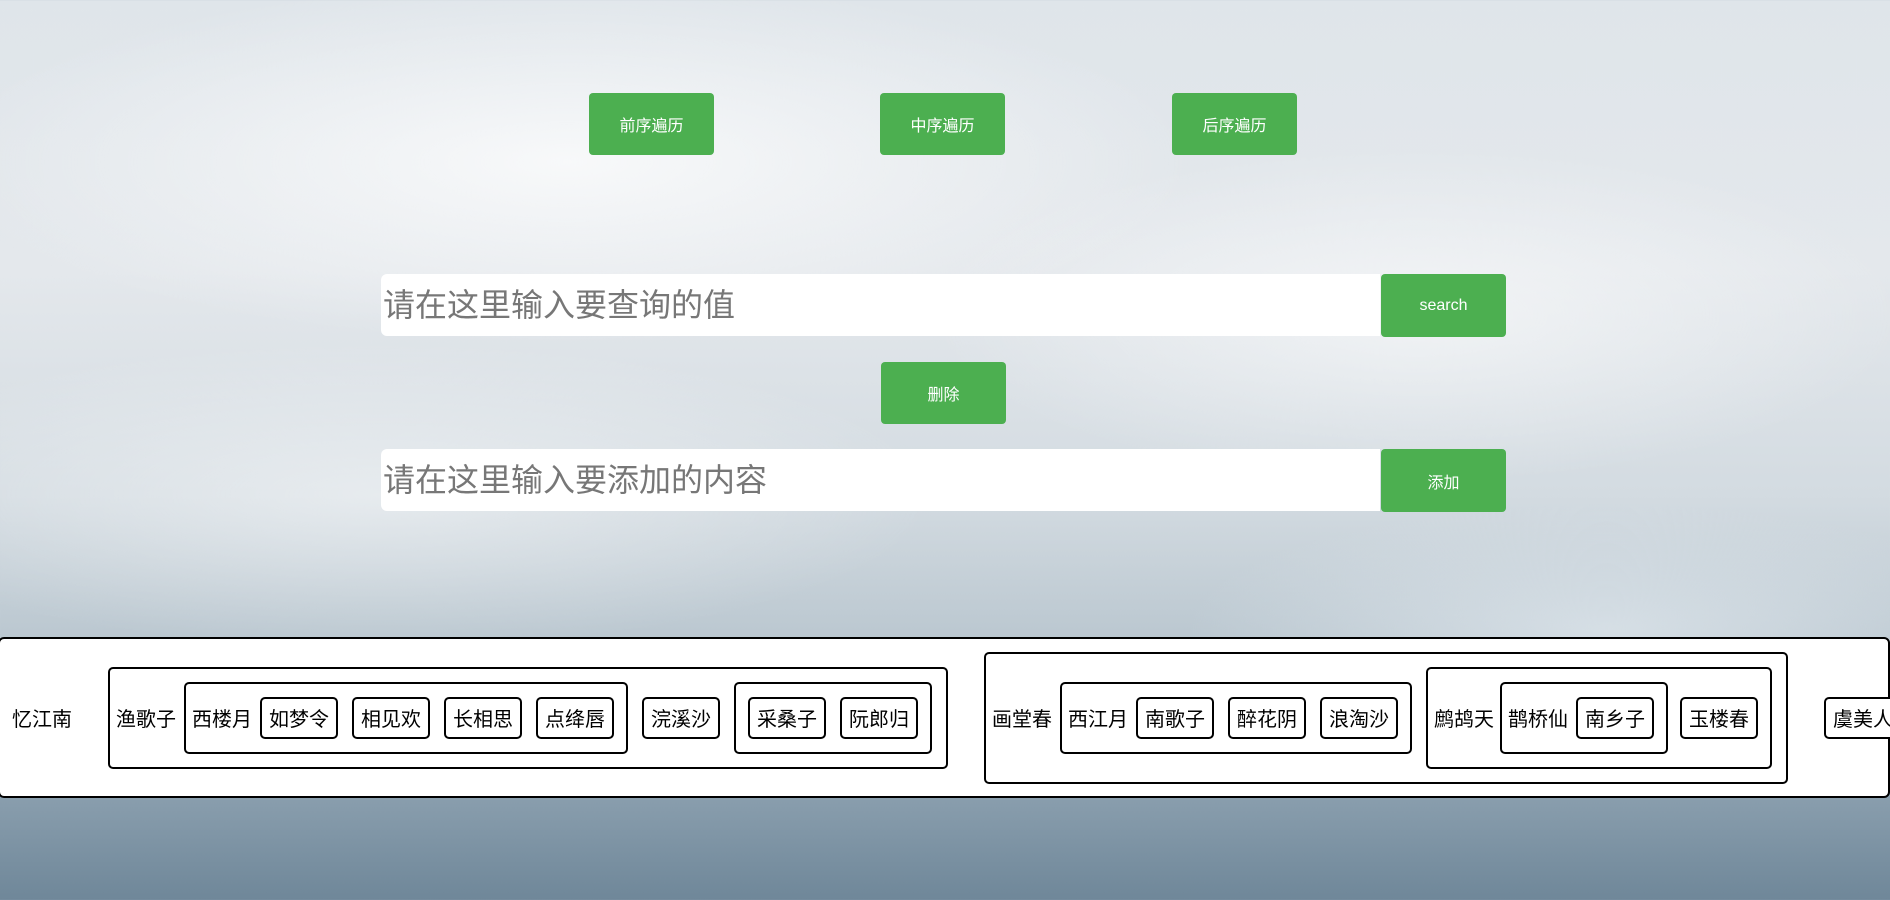  Describe the element at coordinates (1022, 719) in the screenshot. I see `tree-node-label: 画堂春` at that location.